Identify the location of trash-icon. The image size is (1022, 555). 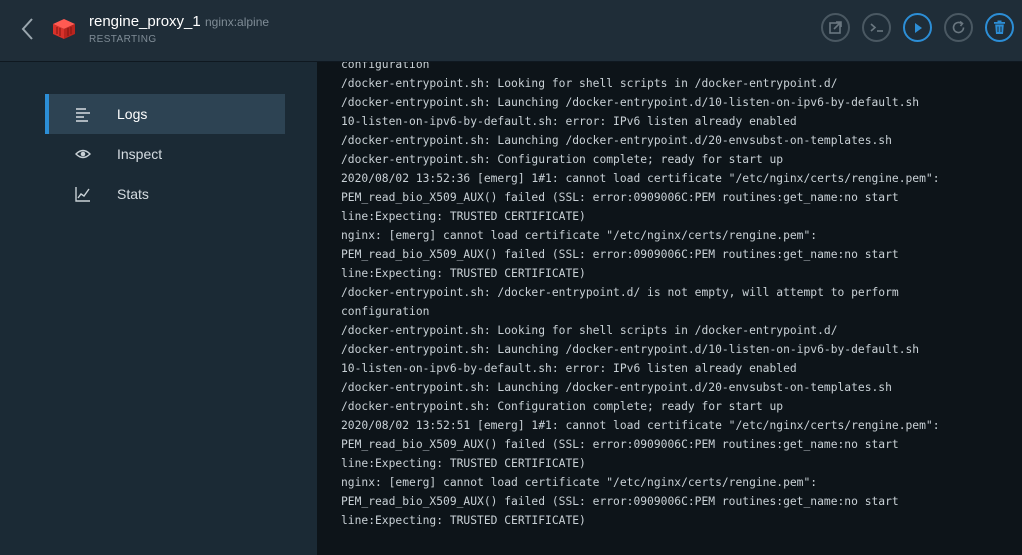
(999, 27).